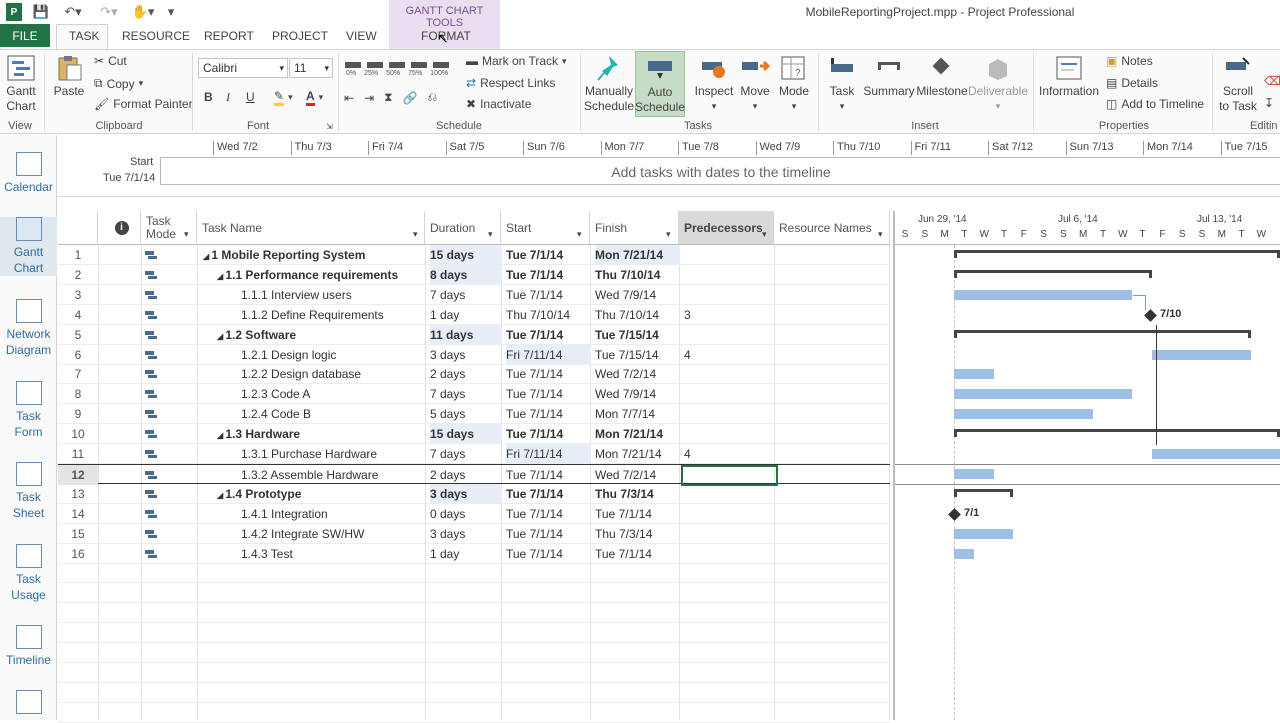  I want to click on view-calendar: Calendar, so click(28, 173).